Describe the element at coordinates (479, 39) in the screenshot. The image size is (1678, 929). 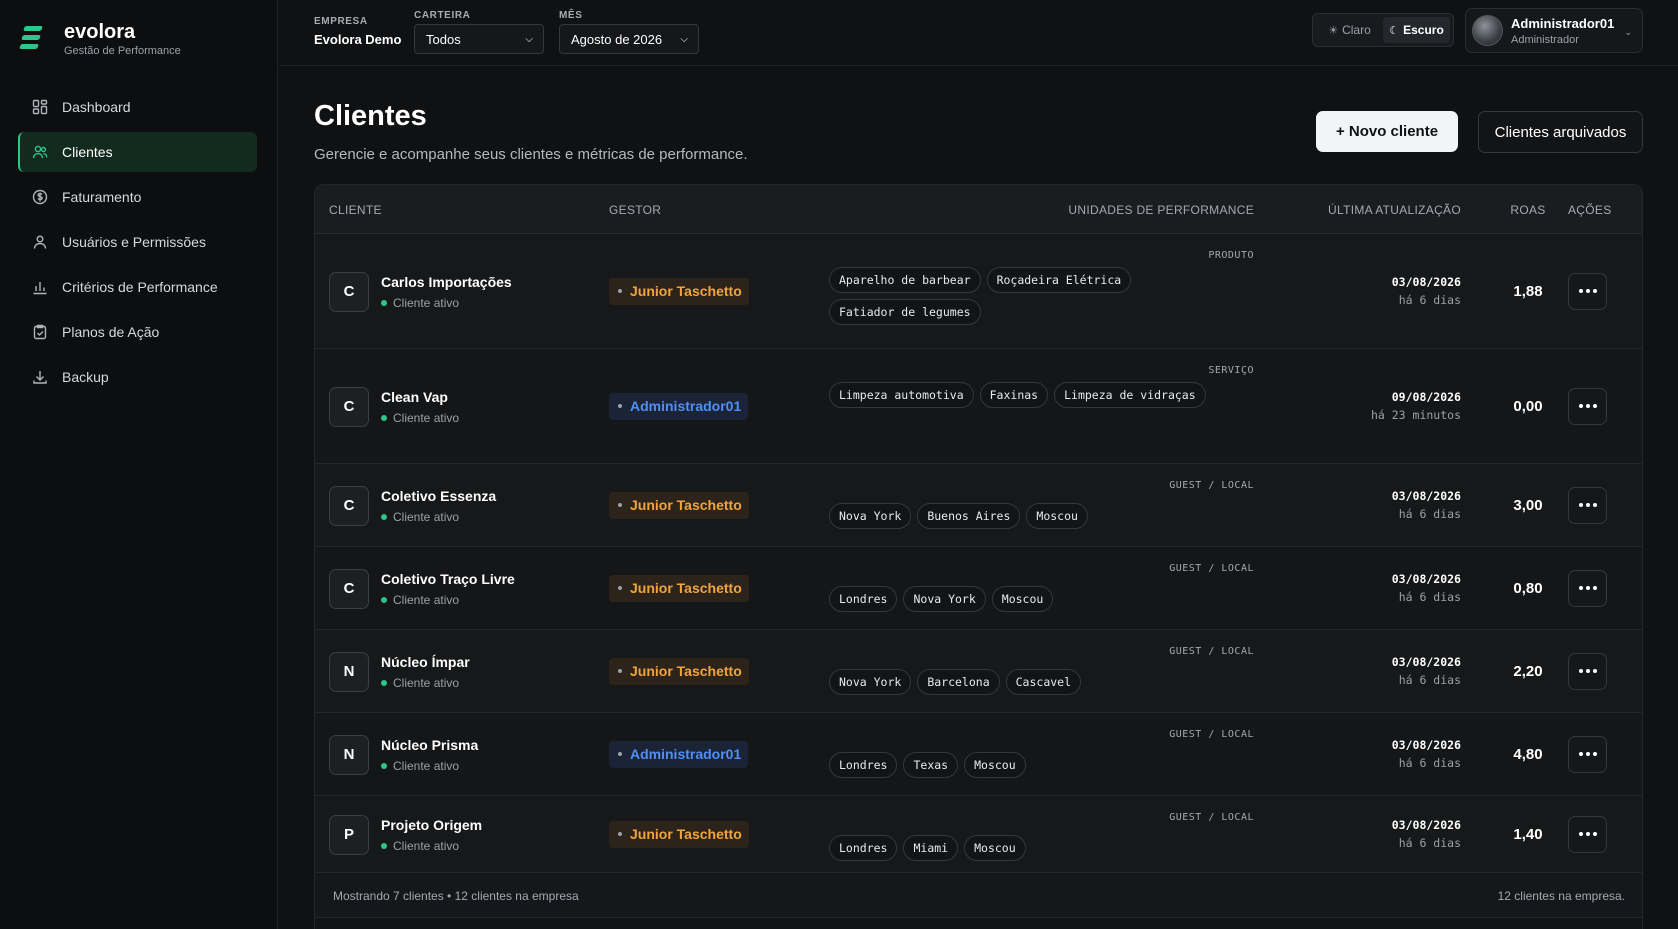
I see `carteira-select: Todos ⌵` at that location.